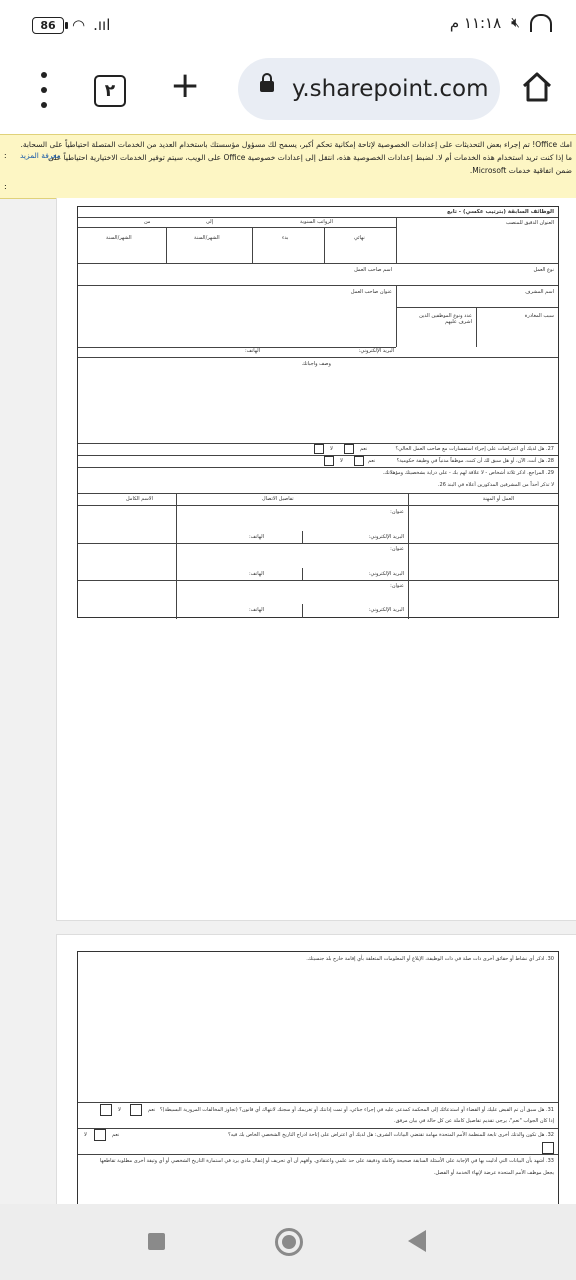 The width and height of the screenshot is (576, 1280). I want to click on learn-more-link: معرفة المزيد, so click(40, 155).